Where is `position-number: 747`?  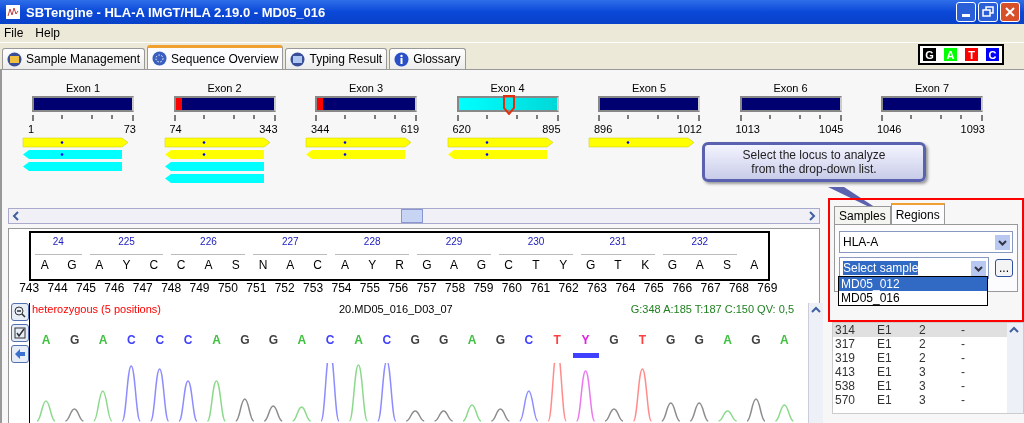 position-number: 747 is located at coordinates (142, 288).